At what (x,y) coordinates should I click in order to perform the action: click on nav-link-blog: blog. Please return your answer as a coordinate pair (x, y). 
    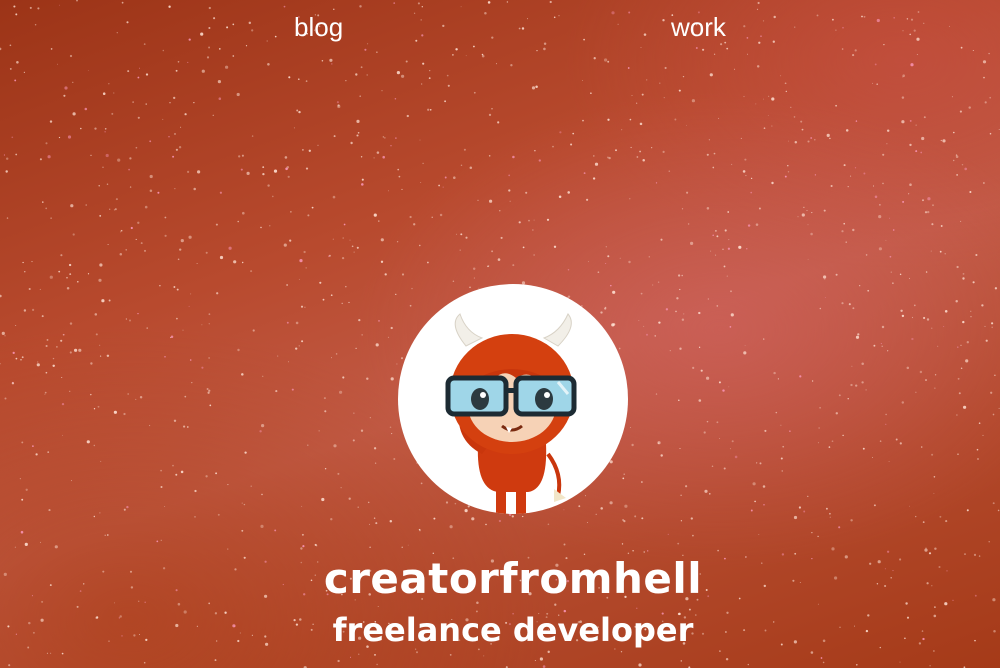
    Looking at the image, I should click on (318, 27).